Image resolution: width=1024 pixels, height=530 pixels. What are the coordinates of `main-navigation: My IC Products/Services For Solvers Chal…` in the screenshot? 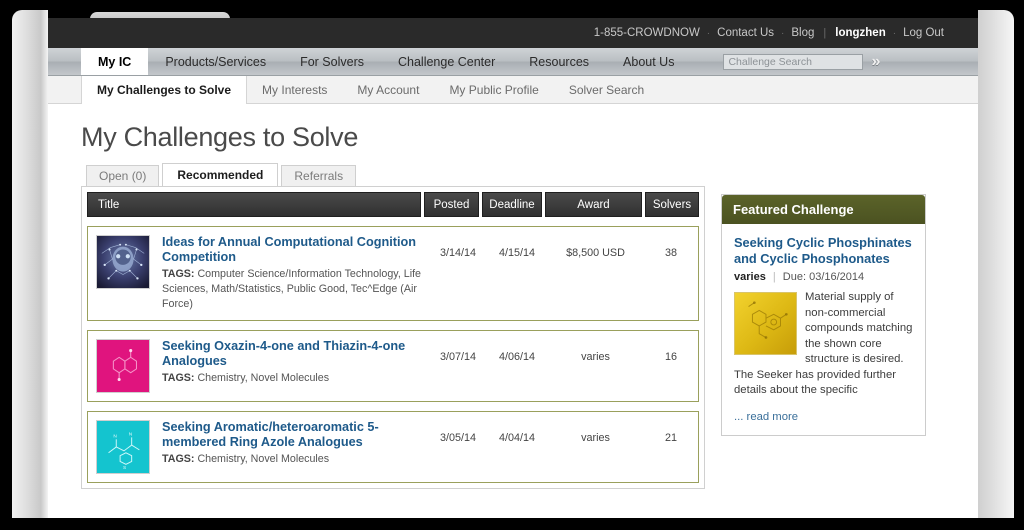 It's located at (513, 62).